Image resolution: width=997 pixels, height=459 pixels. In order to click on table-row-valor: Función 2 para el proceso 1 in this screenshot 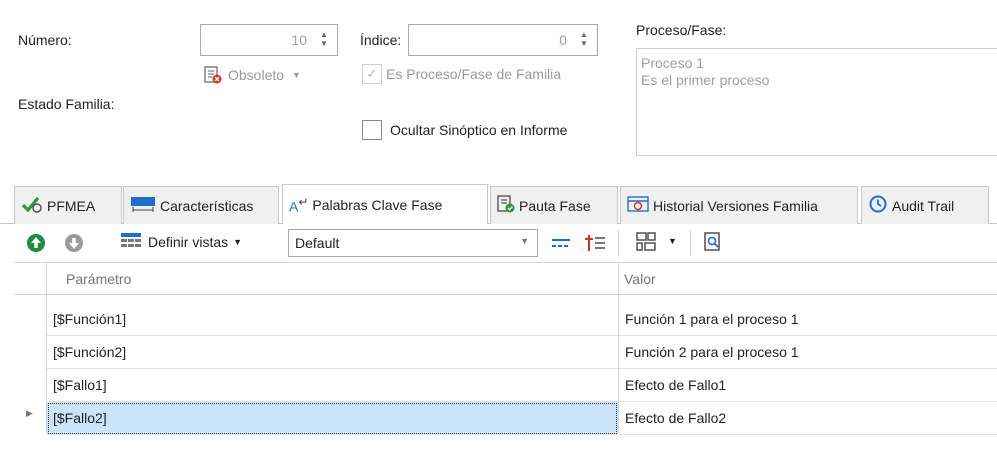, I will do `click(808, 352)`.